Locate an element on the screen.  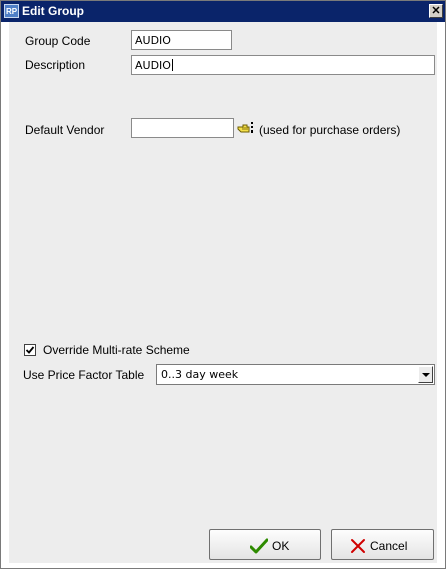
price-factor-label: Use Price Factor Table is located at coordinates (84, 375).